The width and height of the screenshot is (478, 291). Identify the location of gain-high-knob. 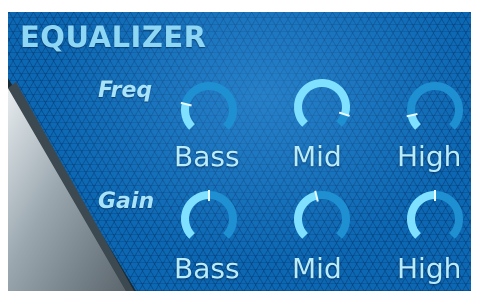
(435, 219).